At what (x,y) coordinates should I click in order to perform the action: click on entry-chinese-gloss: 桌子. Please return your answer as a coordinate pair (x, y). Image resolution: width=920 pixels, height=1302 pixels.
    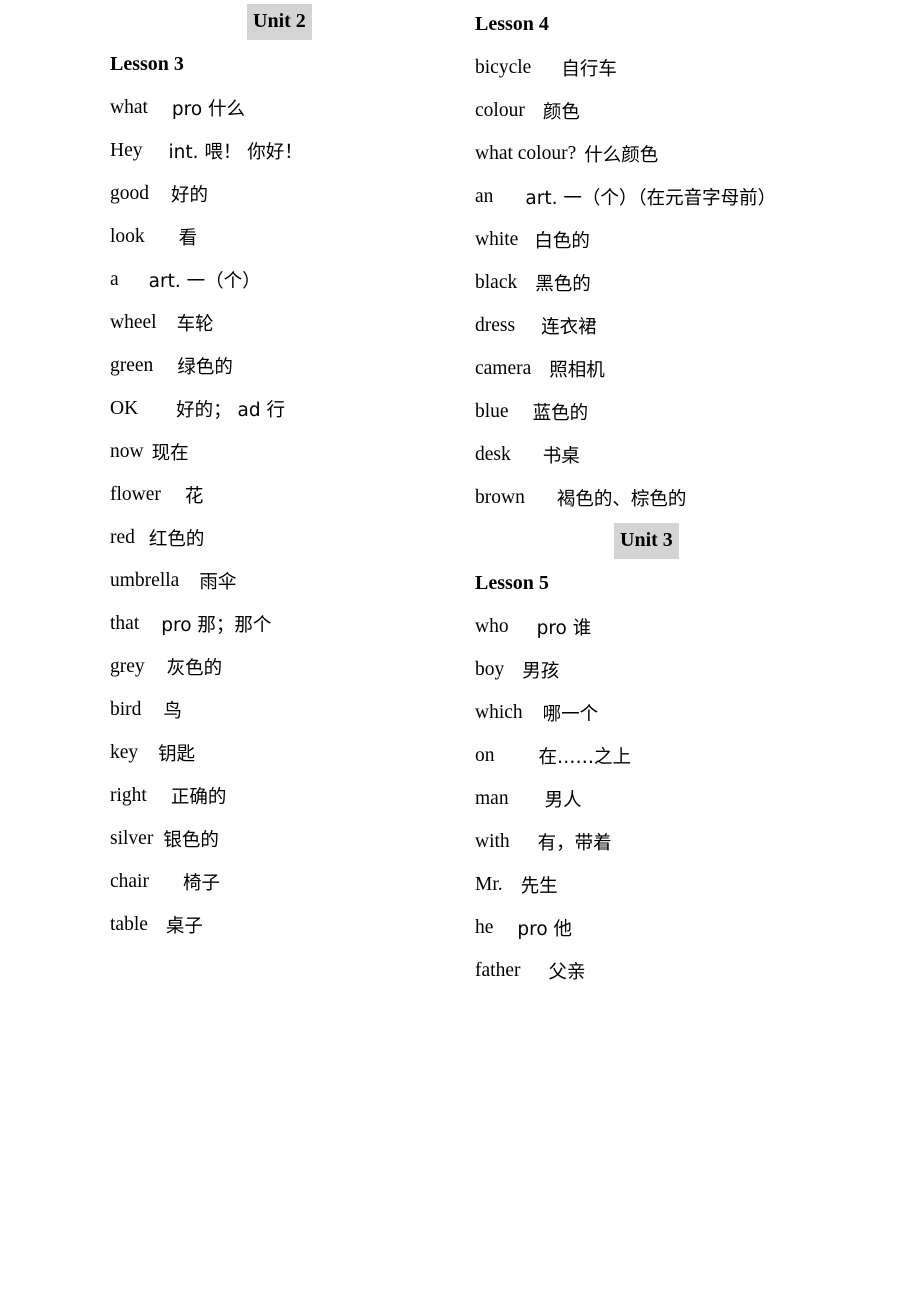
    Looking at the image, I should click on (184, 926).